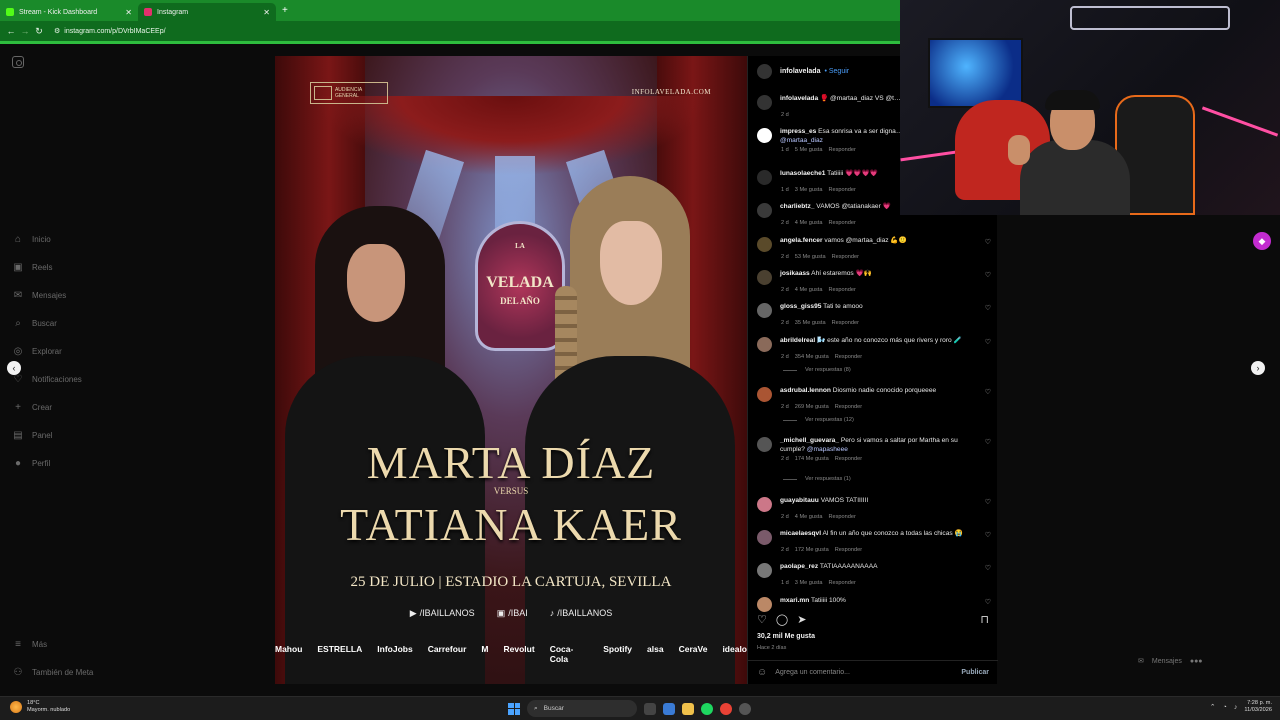 This screenshot has height=720, width=1280. Describe the element at coordinates (39, 295) in the screenshot. I see `sidebar-item-mensajes: ✉ Mensajes` at that location.